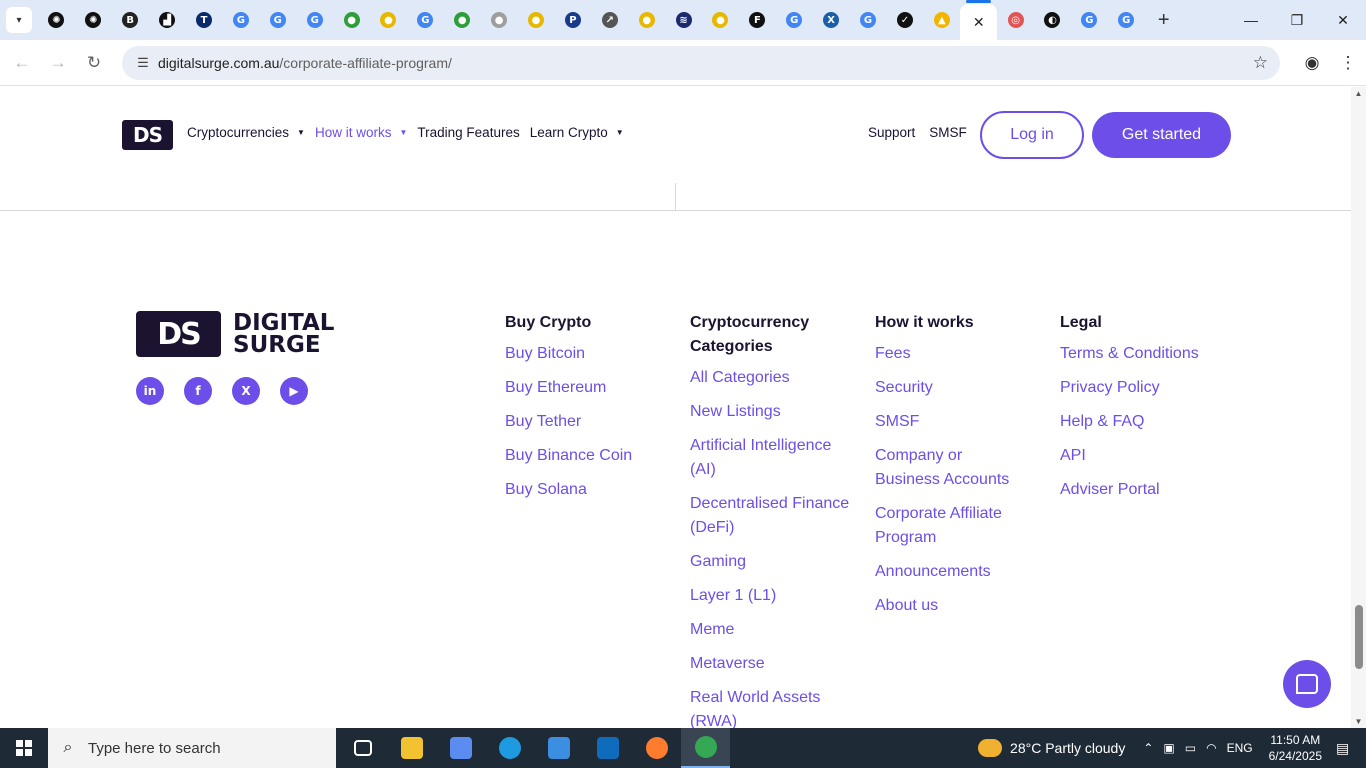 The height and width of the screenshot is (768, 1366). I want to click on chat-widget-button, so click(1307, 684).